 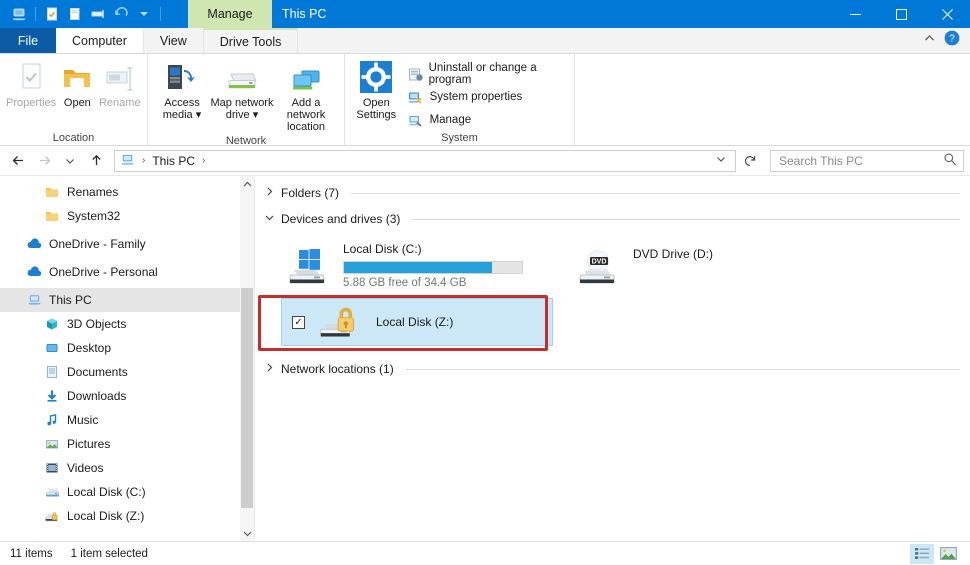 What do you see at coordinates (952, 40) in the screenshot?
I see `help-icon: ?` at bounding box center [952, 40].